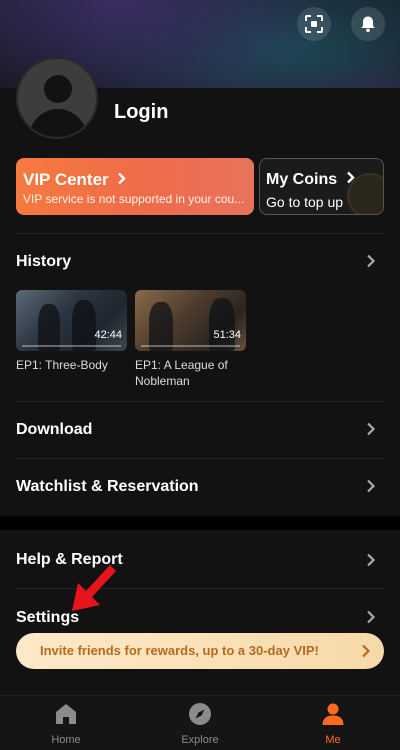 The height and width of the screenshot is (750, 400). Describe the element at coordinates (108, 335) in the screenshot. I see `history-duration: 42:44` at that location.